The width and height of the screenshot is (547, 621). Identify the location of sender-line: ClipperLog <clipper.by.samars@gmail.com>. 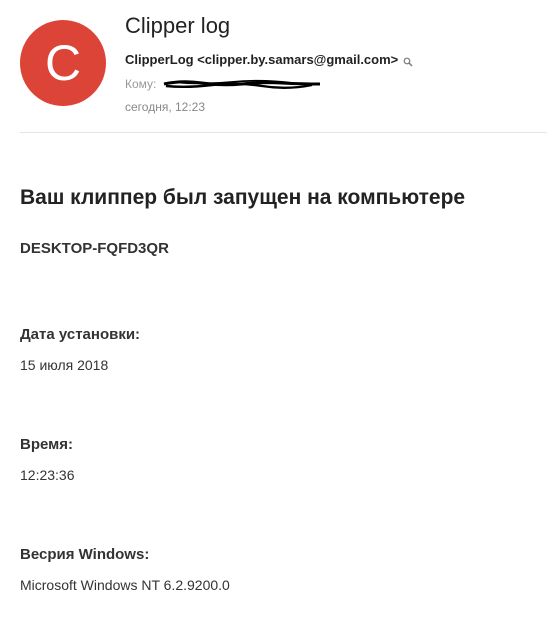
(269, 59).